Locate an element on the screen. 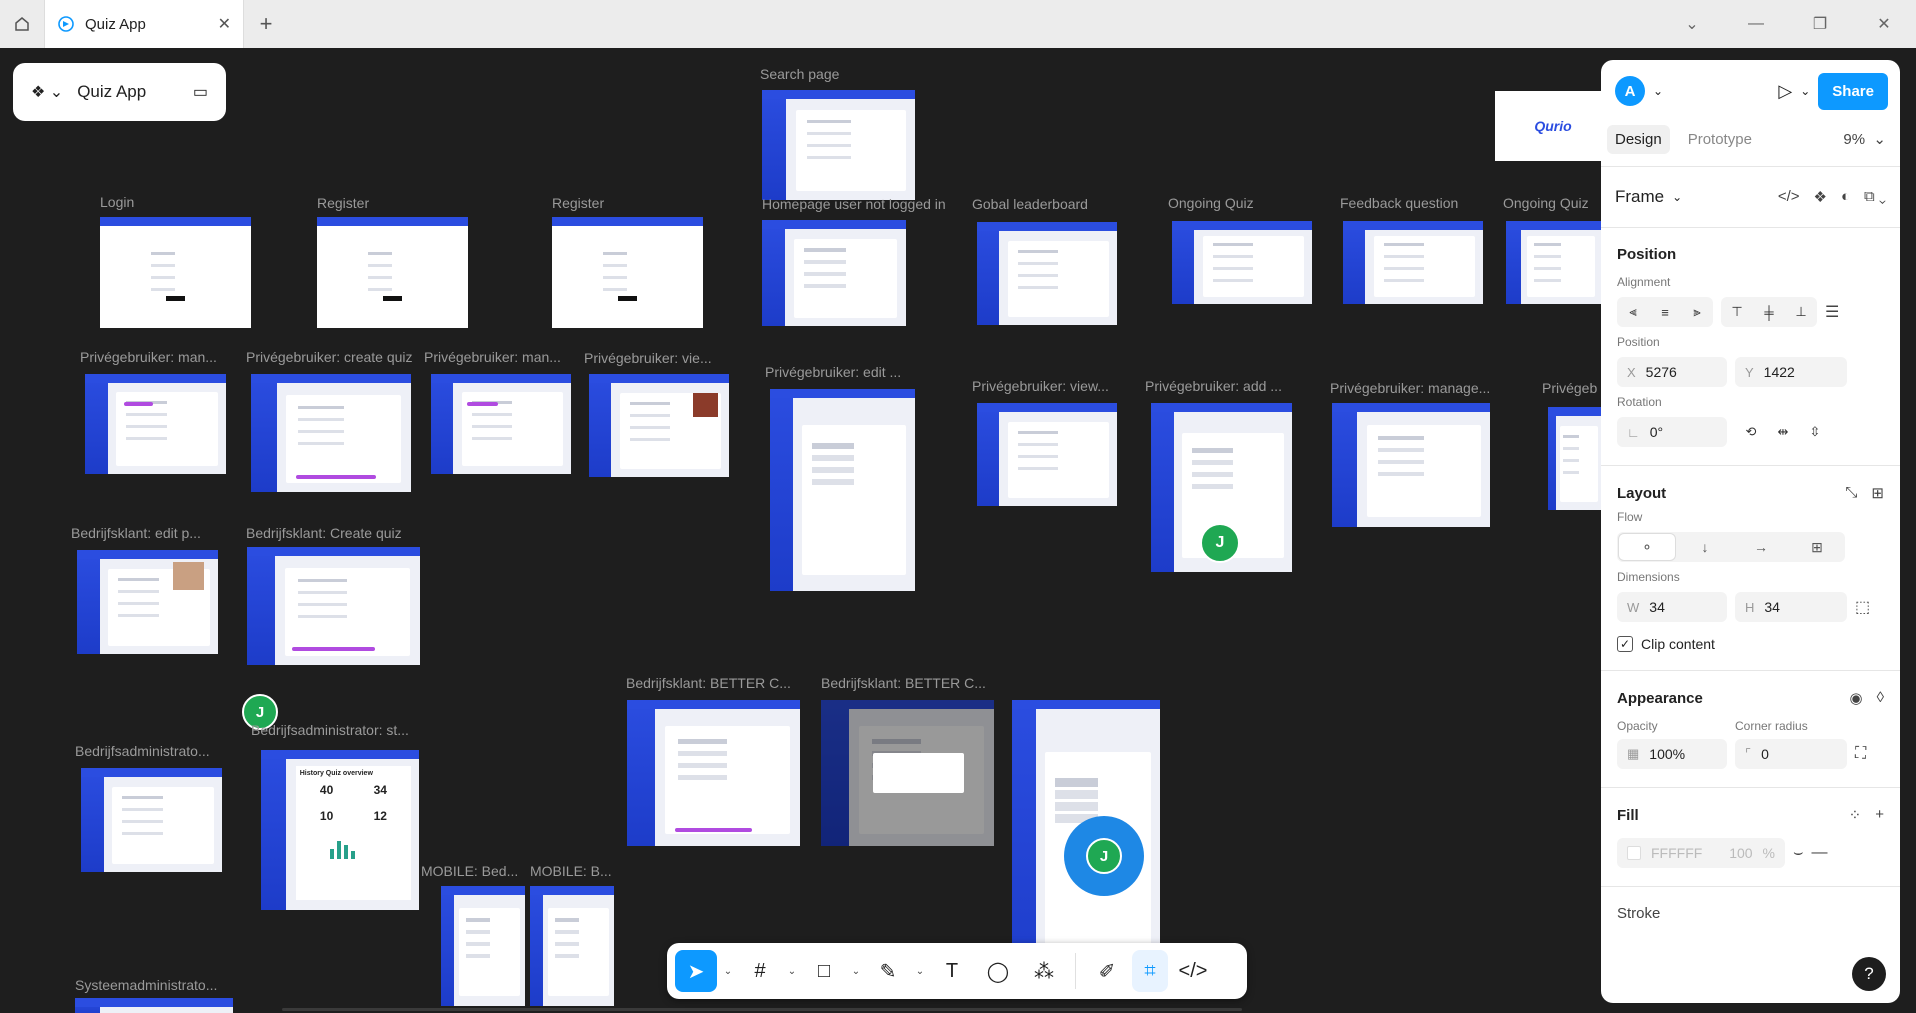  fill-field: FFFFFF 100 % is located at coordinates (1701, 853).